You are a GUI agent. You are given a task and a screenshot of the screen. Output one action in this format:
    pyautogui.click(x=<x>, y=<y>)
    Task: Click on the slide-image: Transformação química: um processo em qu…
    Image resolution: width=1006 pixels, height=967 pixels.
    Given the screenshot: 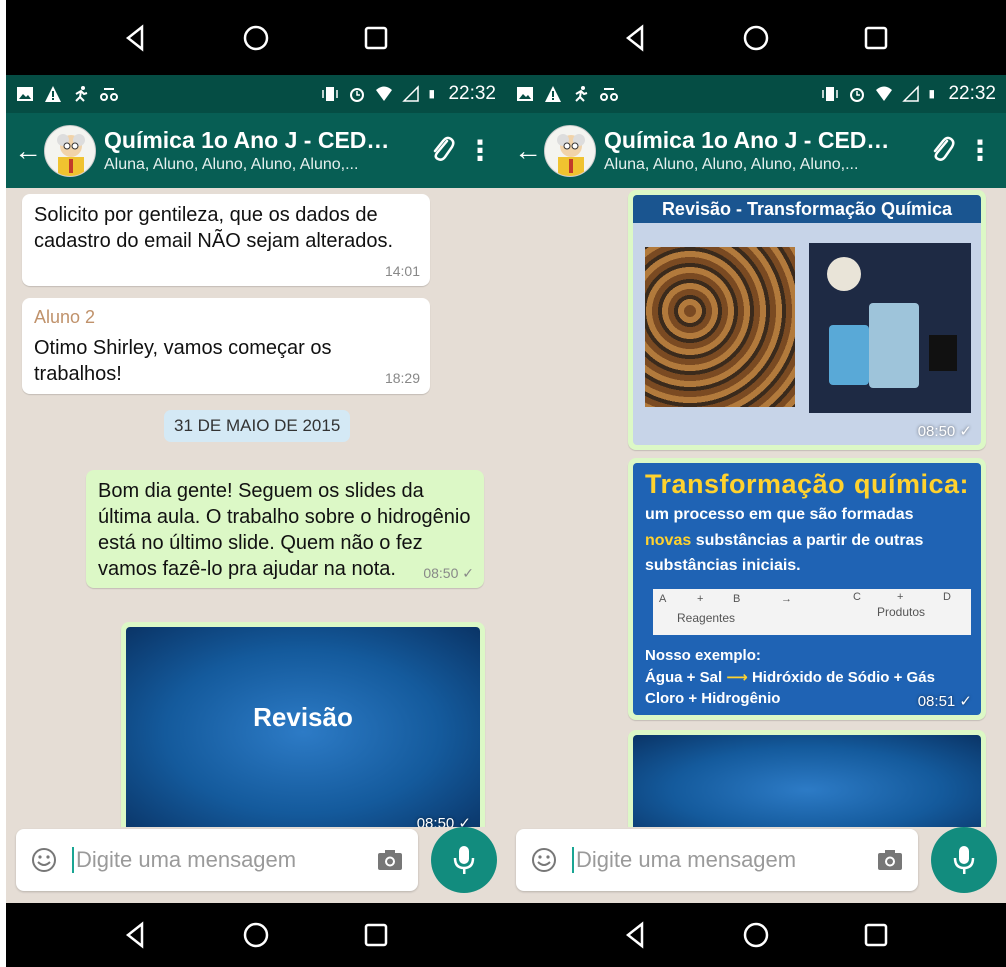 What is the action you would take?
    pyautogui.click(x=807, y=589)
    